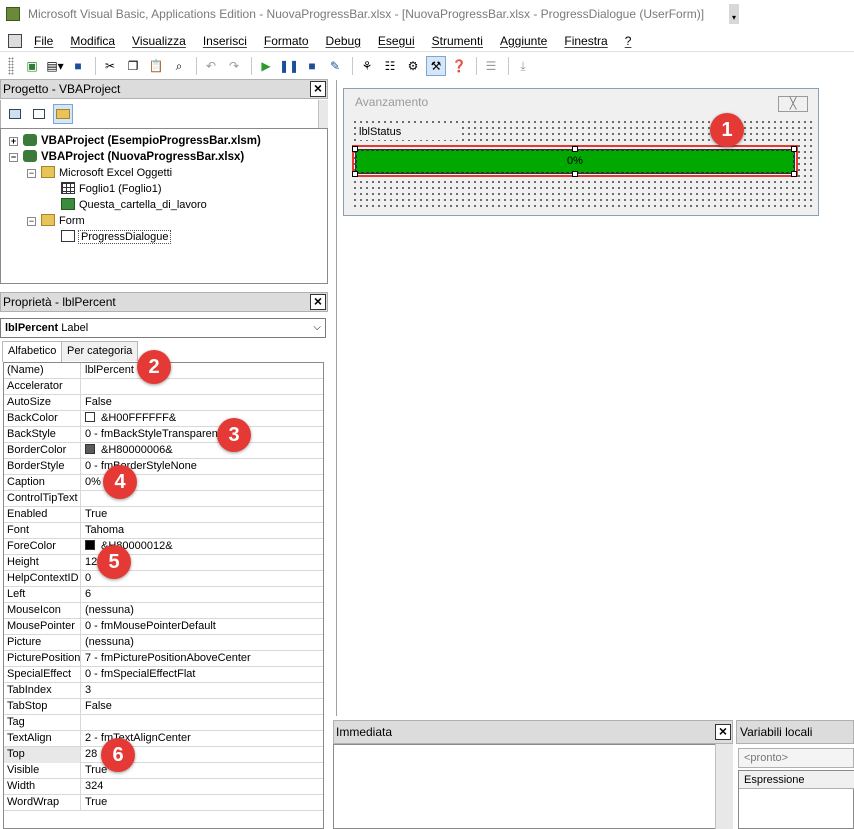 This screenshot has width=854, height=829. What do you see at coordinates (55, 66) in the screenshot?
I see `insert-userform-icon: ▤▾` at bounding box center [55, 66].